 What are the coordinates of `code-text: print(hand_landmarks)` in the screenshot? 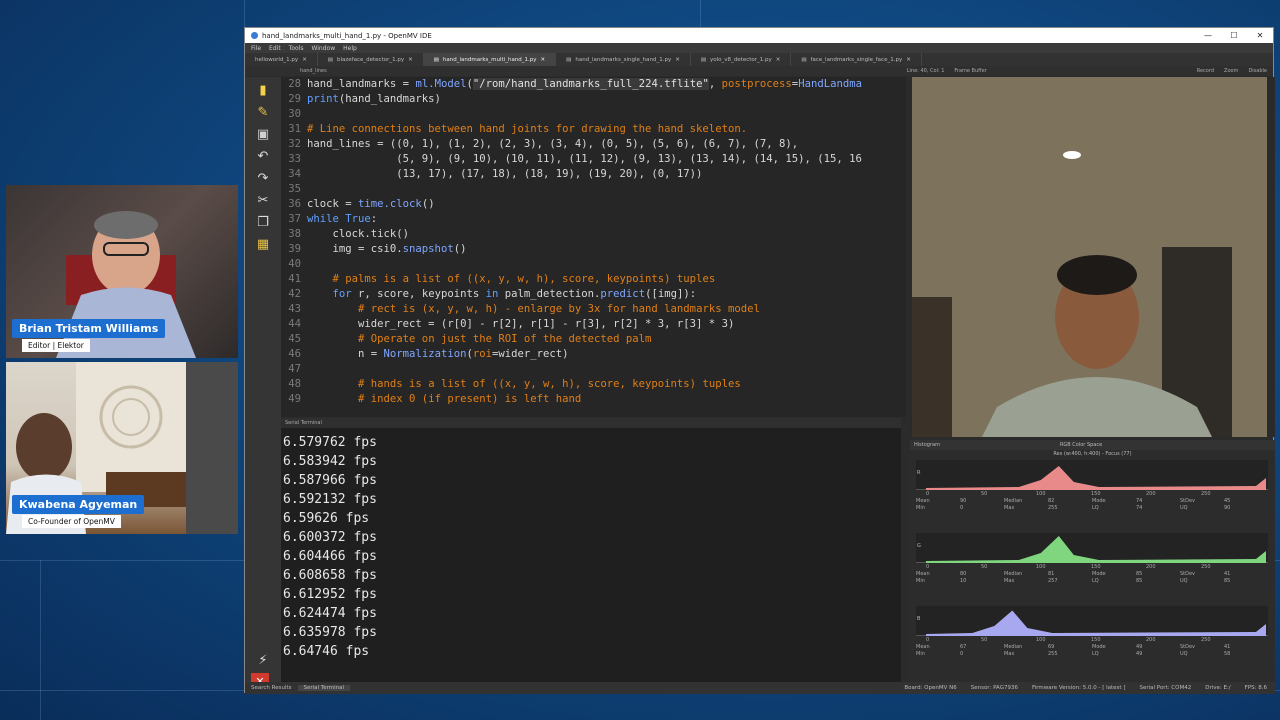 It's located at (374, 99).